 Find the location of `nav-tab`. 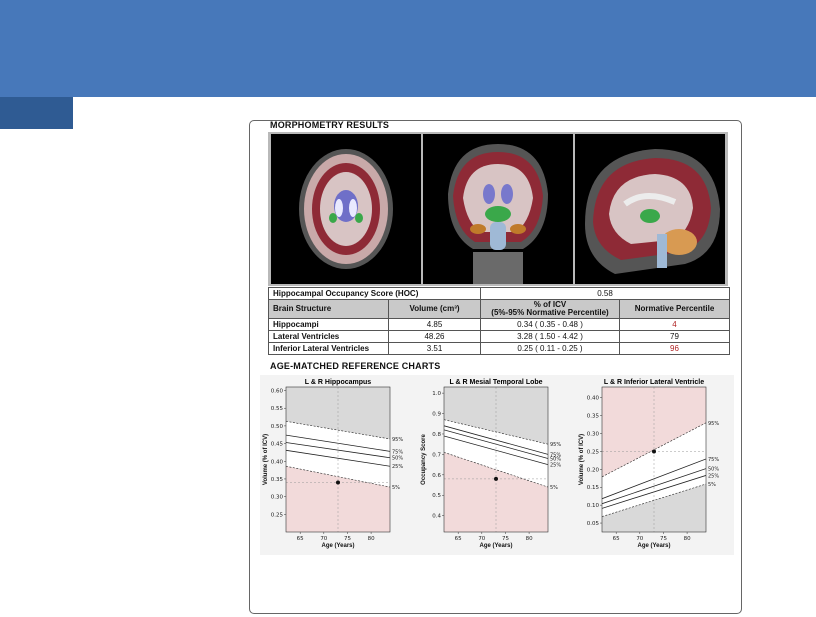

nav-tab is located at coordinates (36, 113).